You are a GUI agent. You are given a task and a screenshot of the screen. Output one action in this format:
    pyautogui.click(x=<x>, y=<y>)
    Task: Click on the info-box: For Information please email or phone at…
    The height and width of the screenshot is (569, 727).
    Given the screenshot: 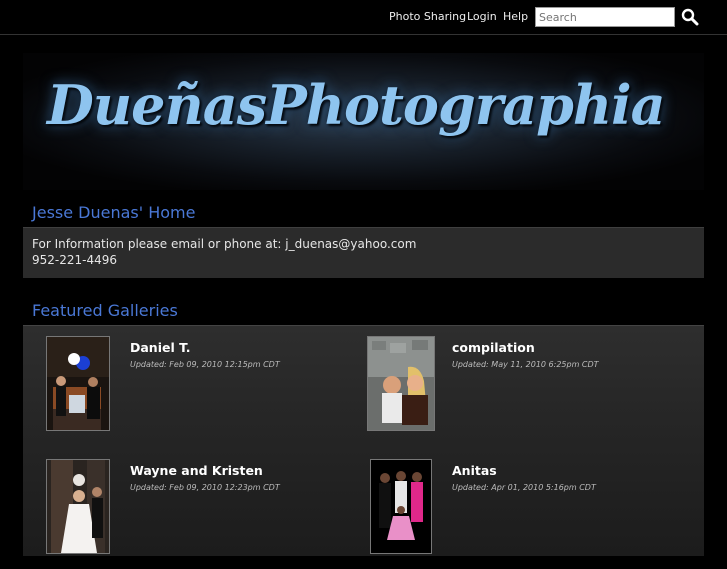 What is the action you would take?
    pyautogui.click(x=363, y=252)
    